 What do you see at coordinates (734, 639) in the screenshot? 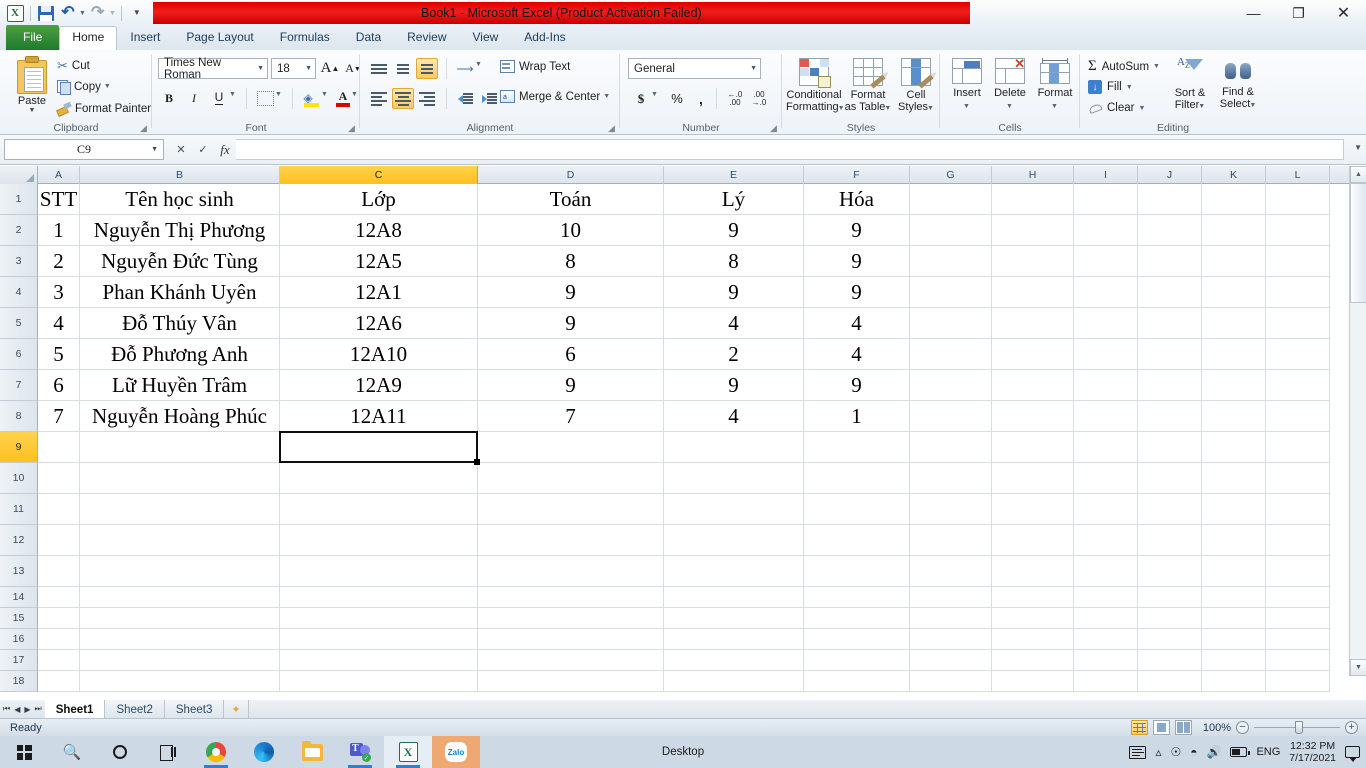
I see `cell-E16` at bounding box center [734, 639].